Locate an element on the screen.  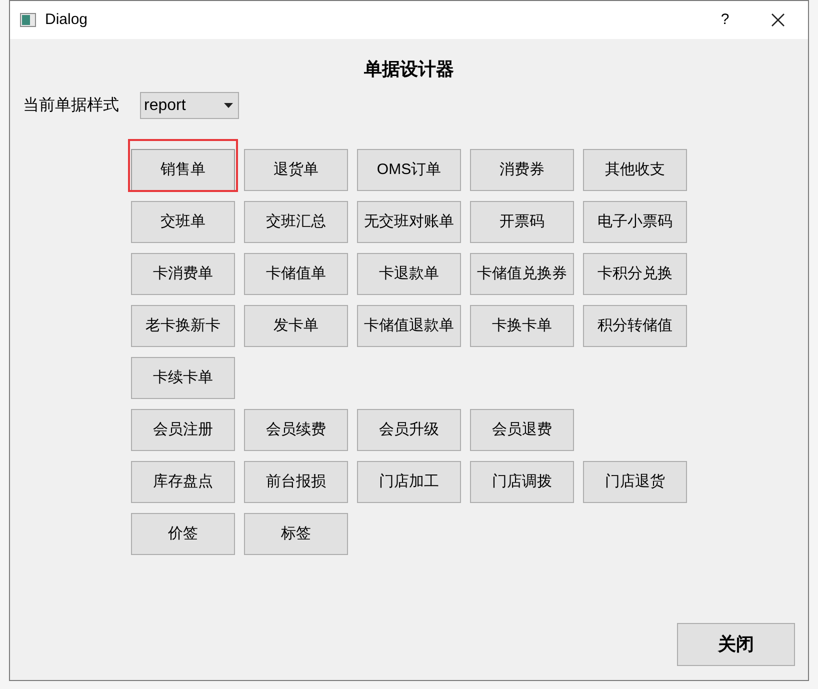
document-type-button: 门店调拨 is located at coordinates (522, 482).